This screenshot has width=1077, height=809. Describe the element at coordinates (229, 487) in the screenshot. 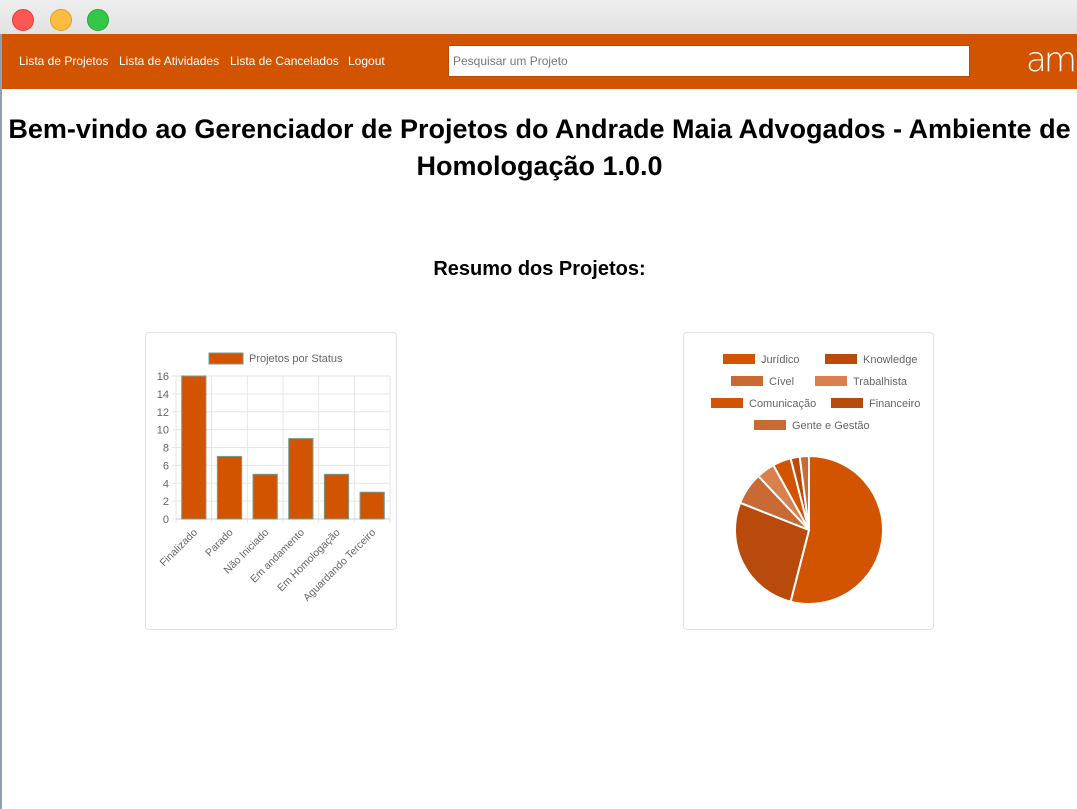

I see `bar-parado` at that location.